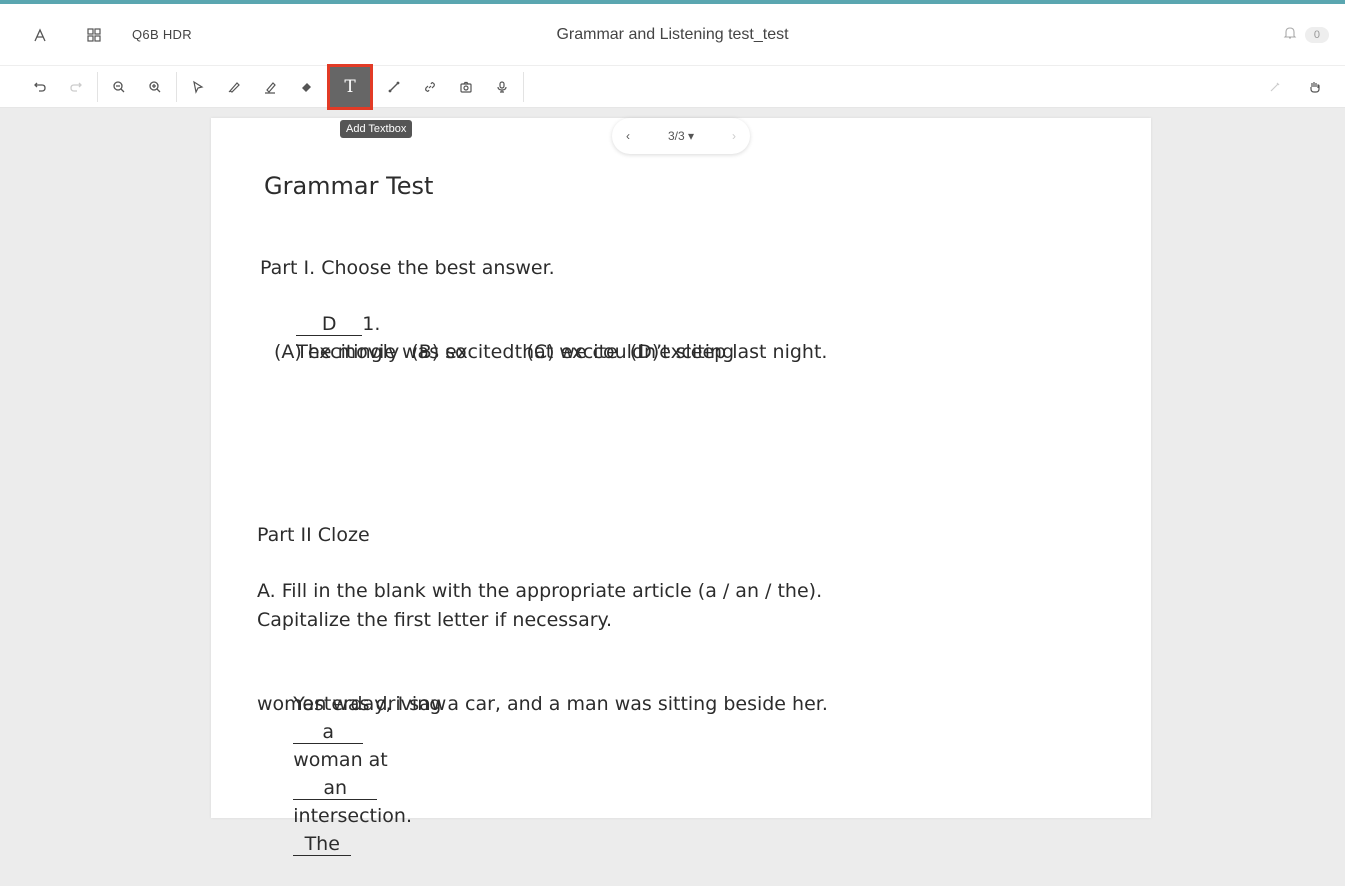  Describe the element at coordinates (628, 136) in the screenshot. I see `prev-page-button: ‹` at that location.